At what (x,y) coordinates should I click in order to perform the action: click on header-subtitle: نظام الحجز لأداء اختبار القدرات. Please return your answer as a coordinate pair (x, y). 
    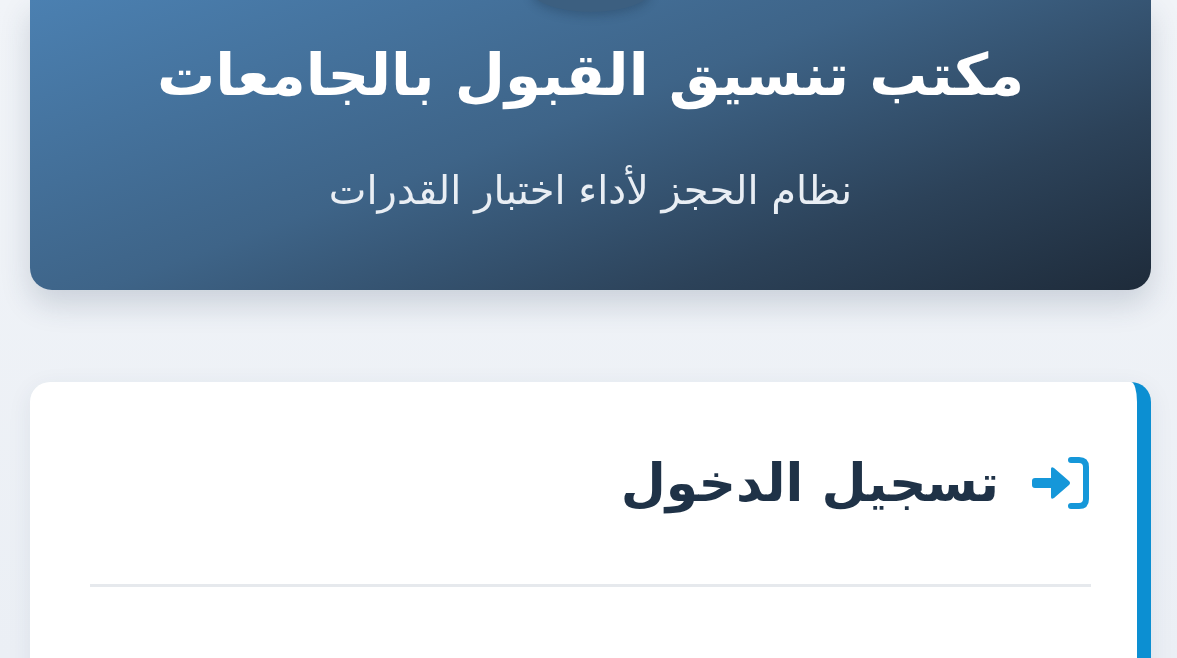
    Looking at the image, I should click on (590, 190).